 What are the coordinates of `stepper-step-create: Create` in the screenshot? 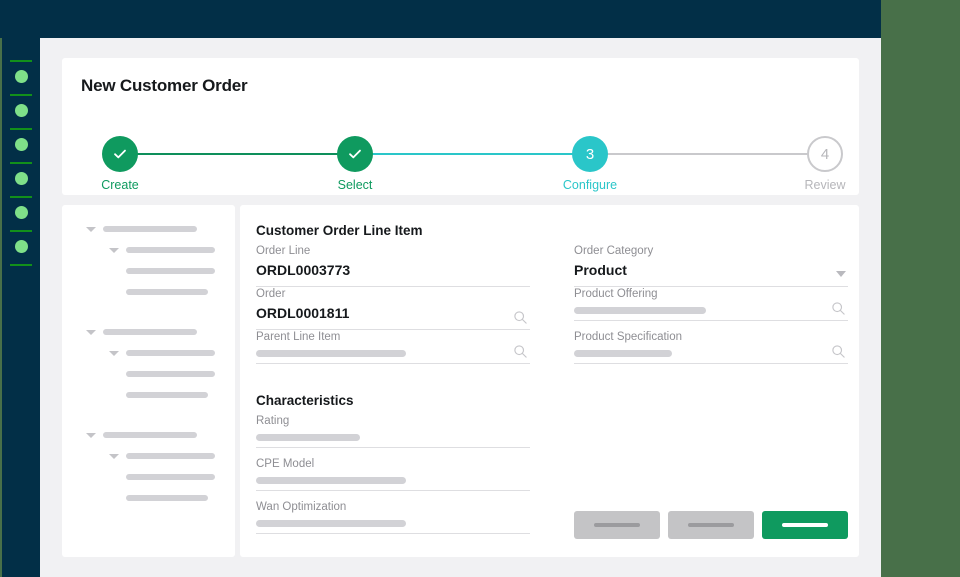 It's located at (120, 164).